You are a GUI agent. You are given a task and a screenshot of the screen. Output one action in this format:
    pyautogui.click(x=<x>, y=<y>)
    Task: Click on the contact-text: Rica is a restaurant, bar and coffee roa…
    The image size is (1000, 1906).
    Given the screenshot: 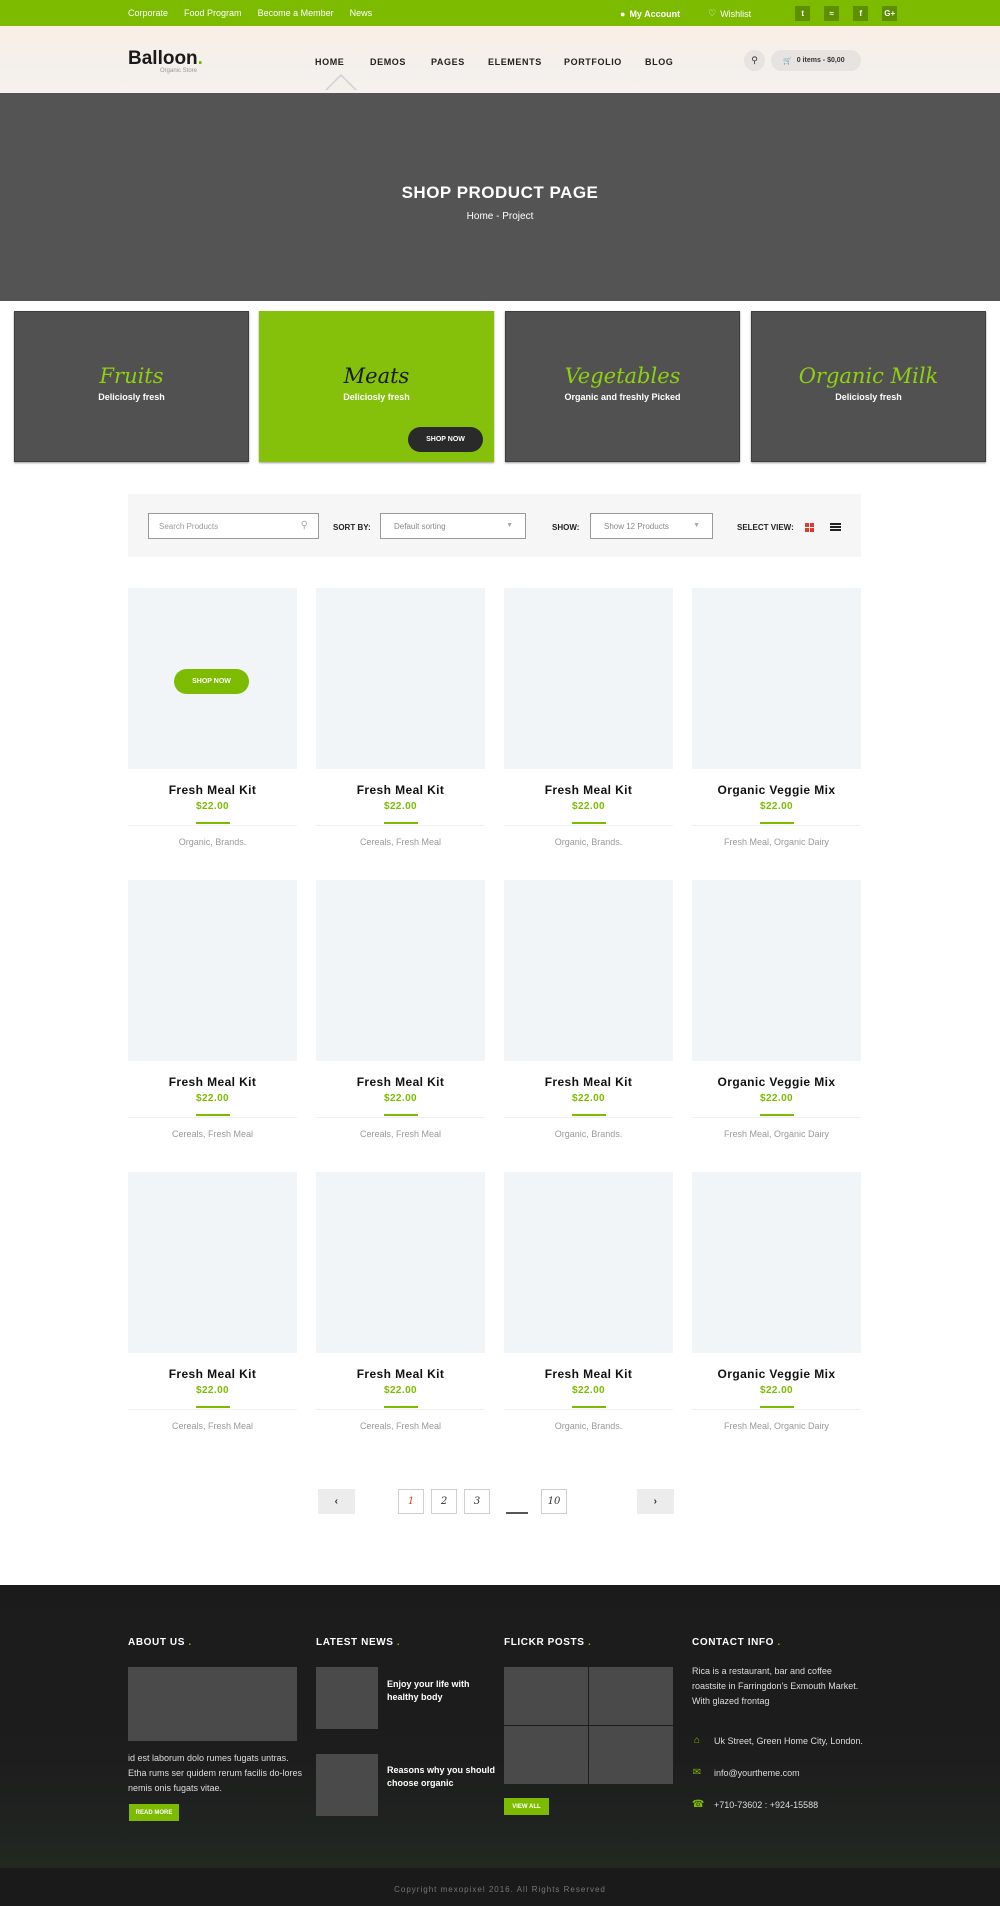 What is the action you would take?
    pyautogui.click(x=775, y=1686)
    